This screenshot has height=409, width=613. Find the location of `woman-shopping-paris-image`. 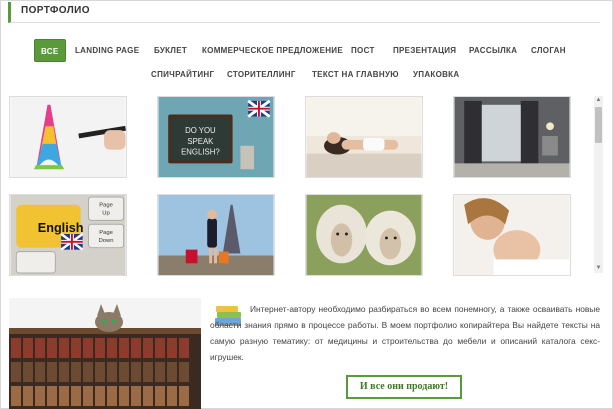

woman-shopping-paris-image is located at coordinates (216, 235).